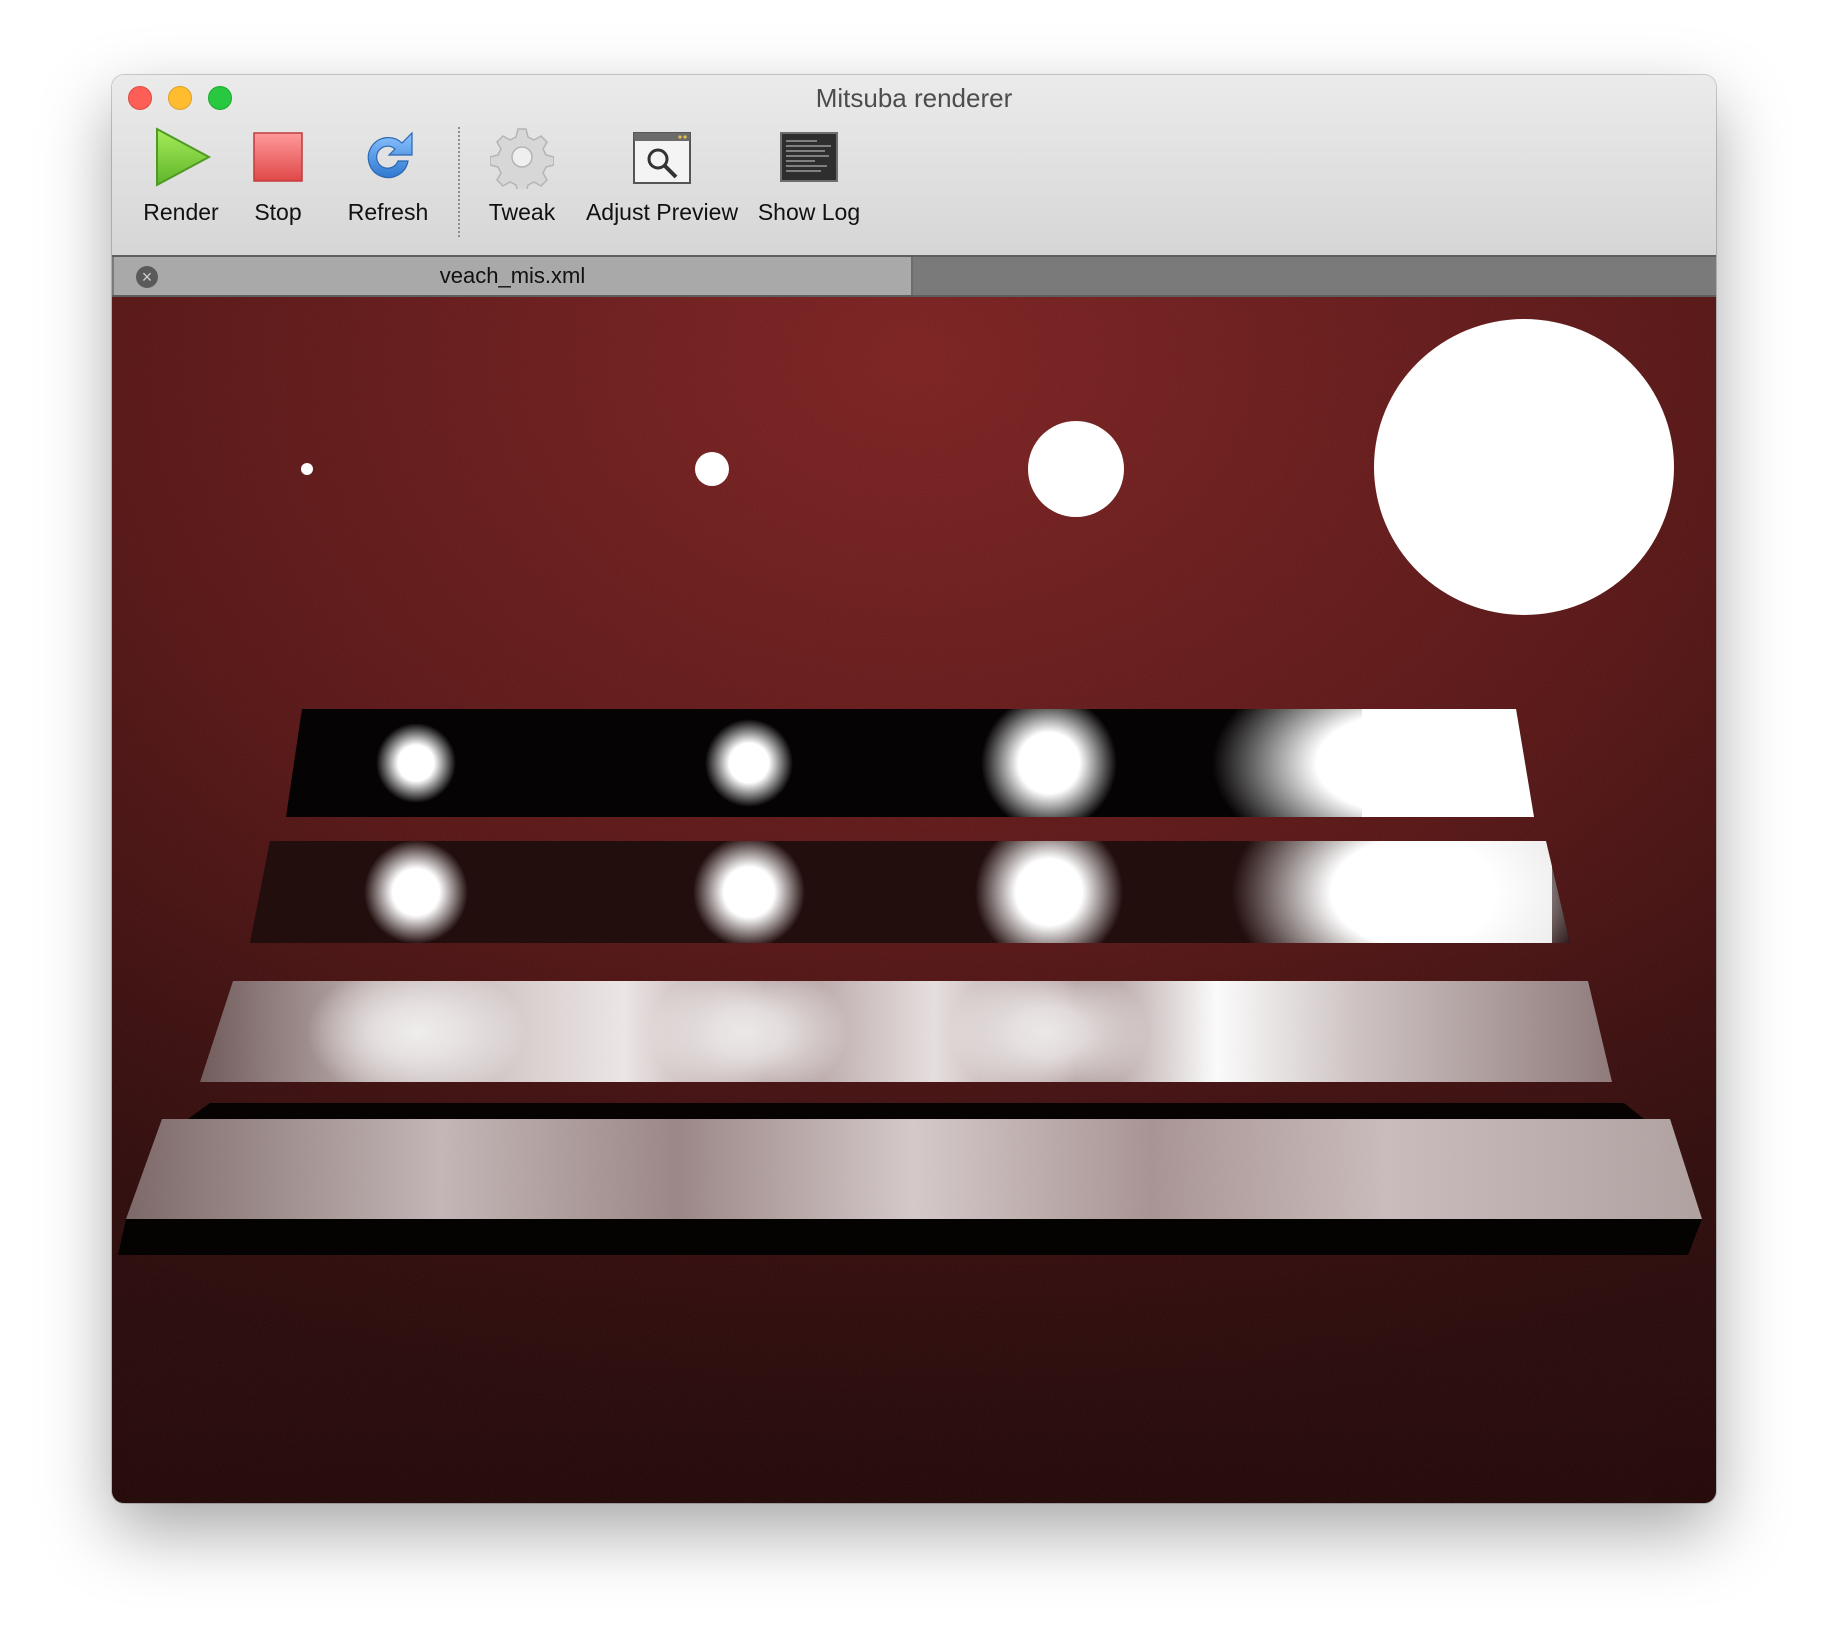 This screenshot has width=1824, height=1648. Describe the element at coordinates (809, 212) in the screenshot. I see `show-log-label: Show Log` at that location.